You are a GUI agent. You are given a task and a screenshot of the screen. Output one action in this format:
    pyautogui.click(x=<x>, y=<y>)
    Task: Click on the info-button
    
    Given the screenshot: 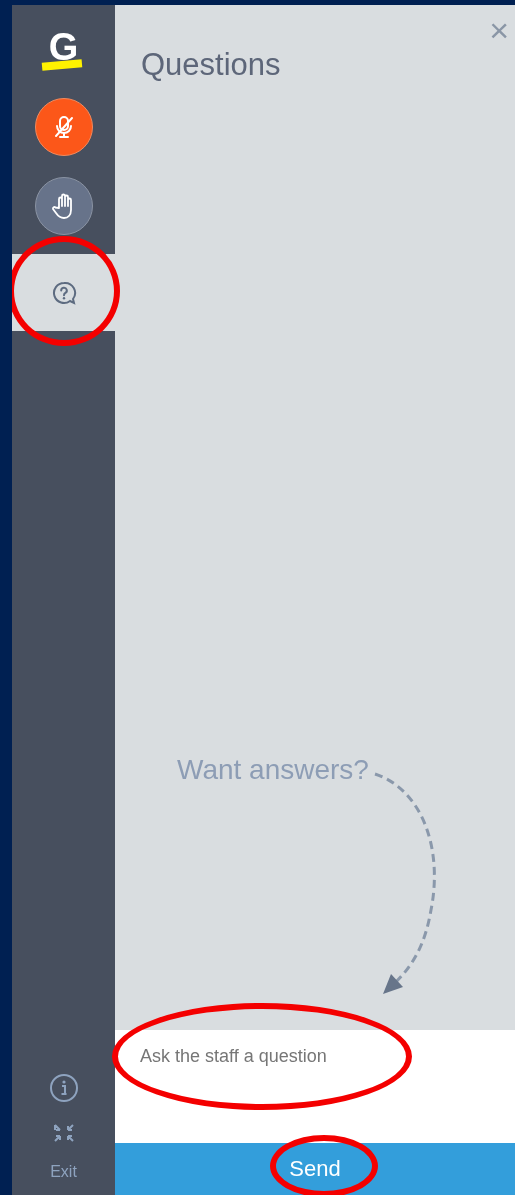 What is the action you would take?
    pyautogui.click(x=63, y=1088)
    